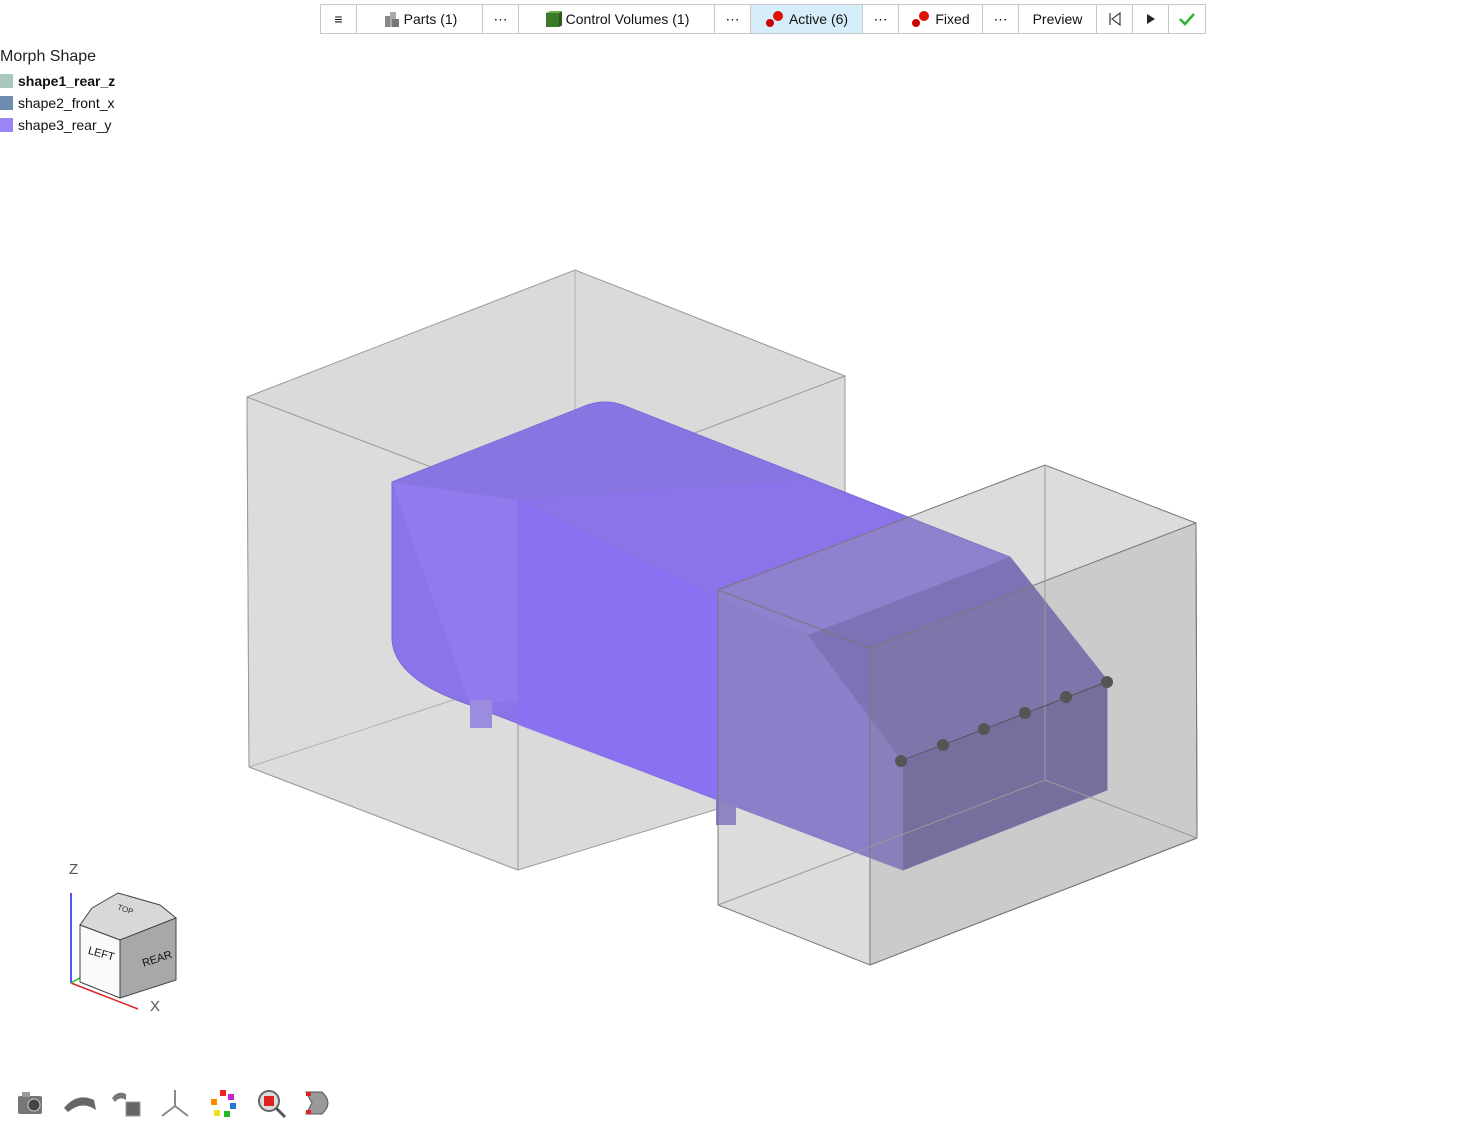 This screenshot has height=1142, width=1478. Describe the element at coordinates (319, 1103) in the screenshot. I see `part-view-icon` at that location.